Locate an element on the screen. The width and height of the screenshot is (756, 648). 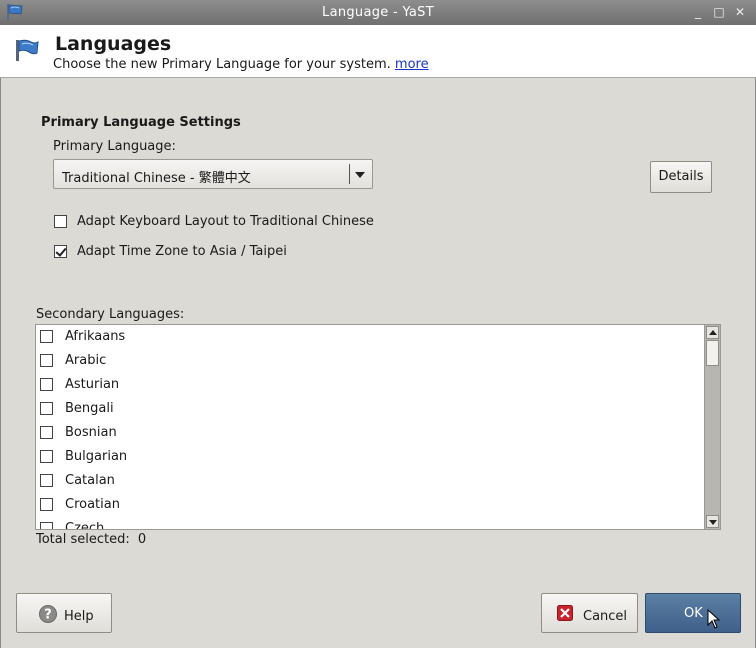
combo-separator is located at coordinates (349, 174).